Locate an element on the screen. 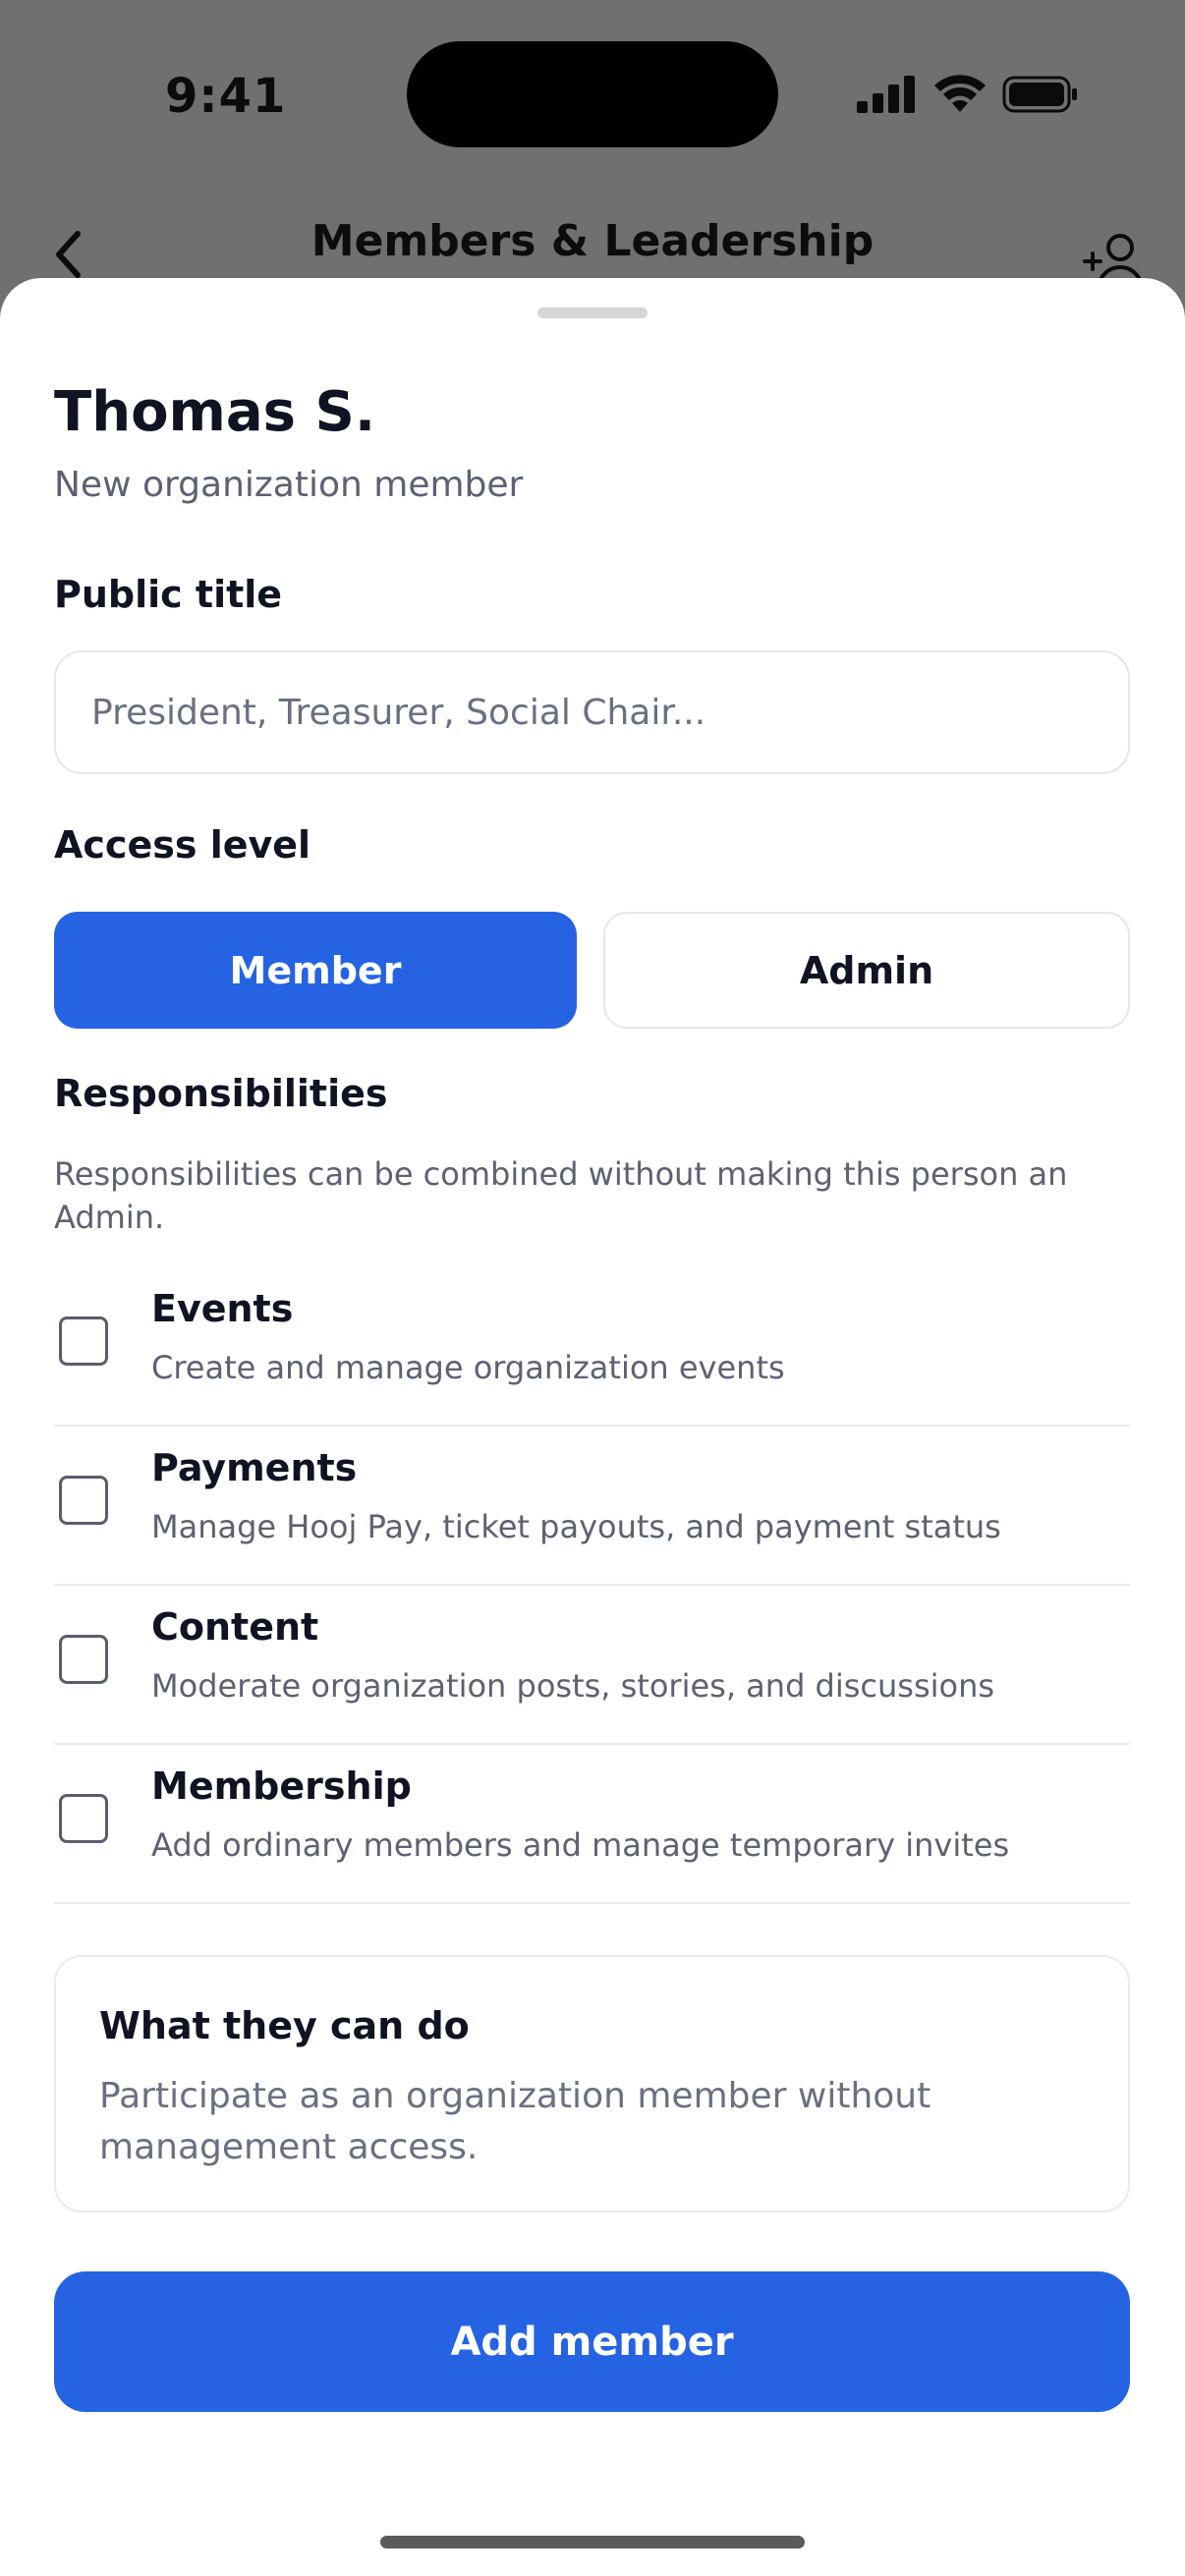  responsibilities-label: Responsibilities is located at coordinates (221, 1093).